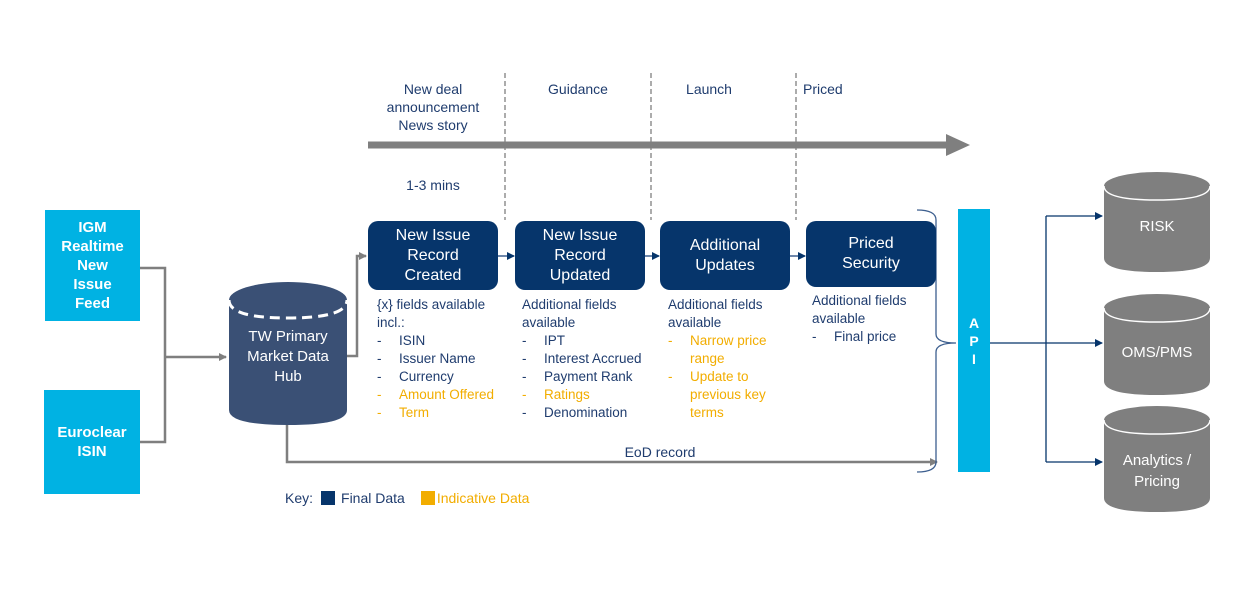 The width and height of the screenshot is (1250, 605). What do you see at coordinates (555, 340) in the screenshot?
I see `field-text: IPT` at bounding box center [555, 340].